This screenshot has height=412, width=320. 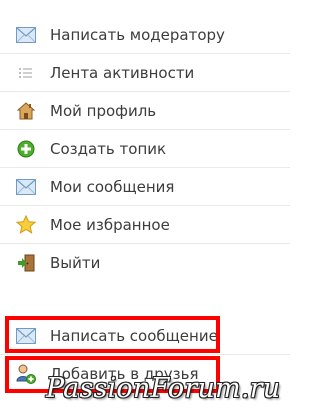 What do you see at coordinates (124, 374) in the screenshot?
I see `action-label: Добавить в друзья` at bounding box center [124, 374].